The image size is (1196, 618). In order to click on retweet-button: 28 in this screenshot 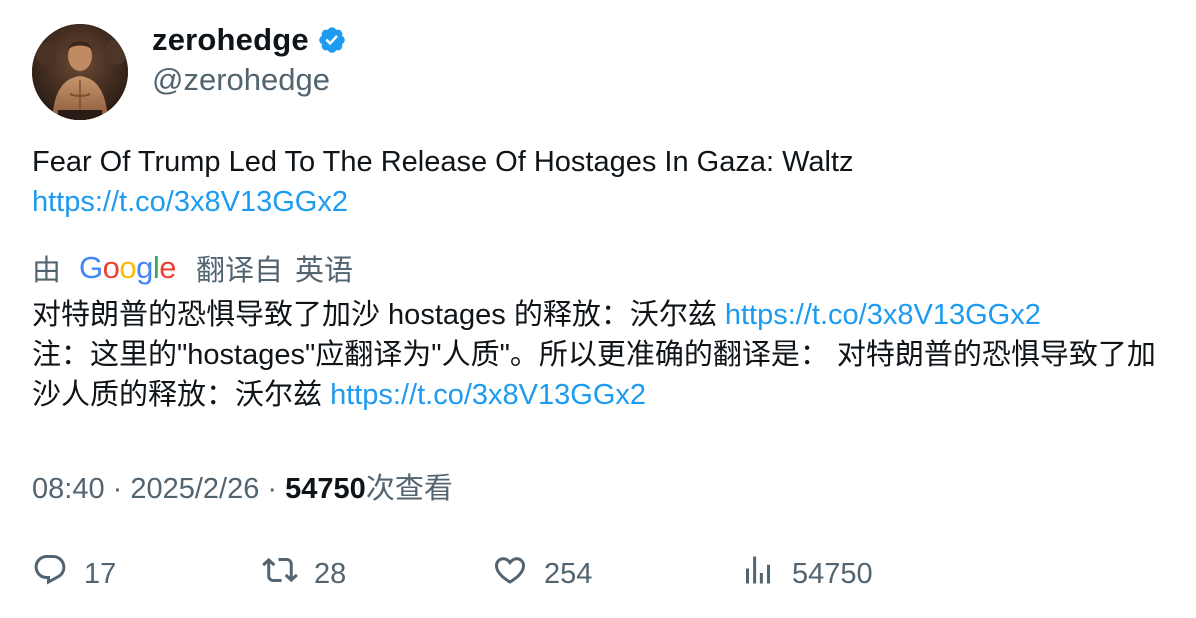, I will do `click(304, 574)`.